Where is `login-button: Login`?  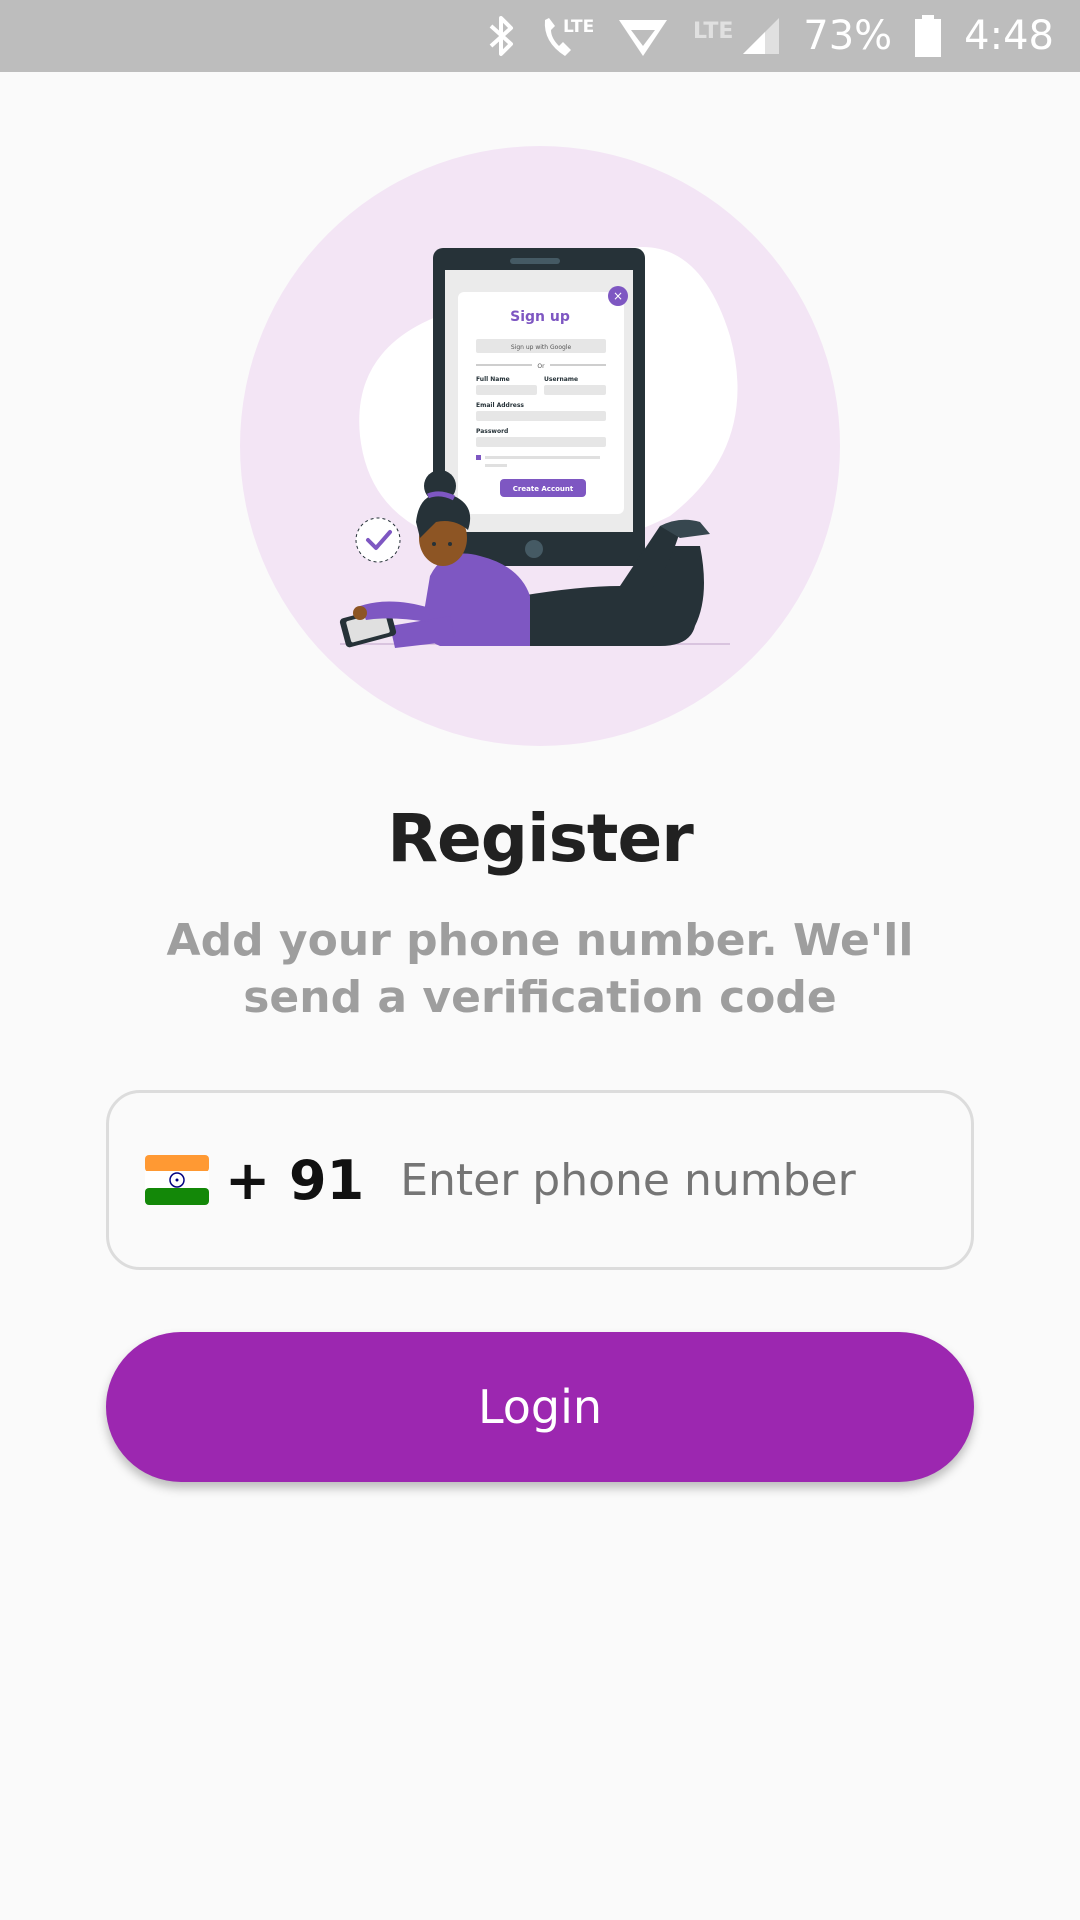 login-button: Login is located at coordinates (540, 1407).